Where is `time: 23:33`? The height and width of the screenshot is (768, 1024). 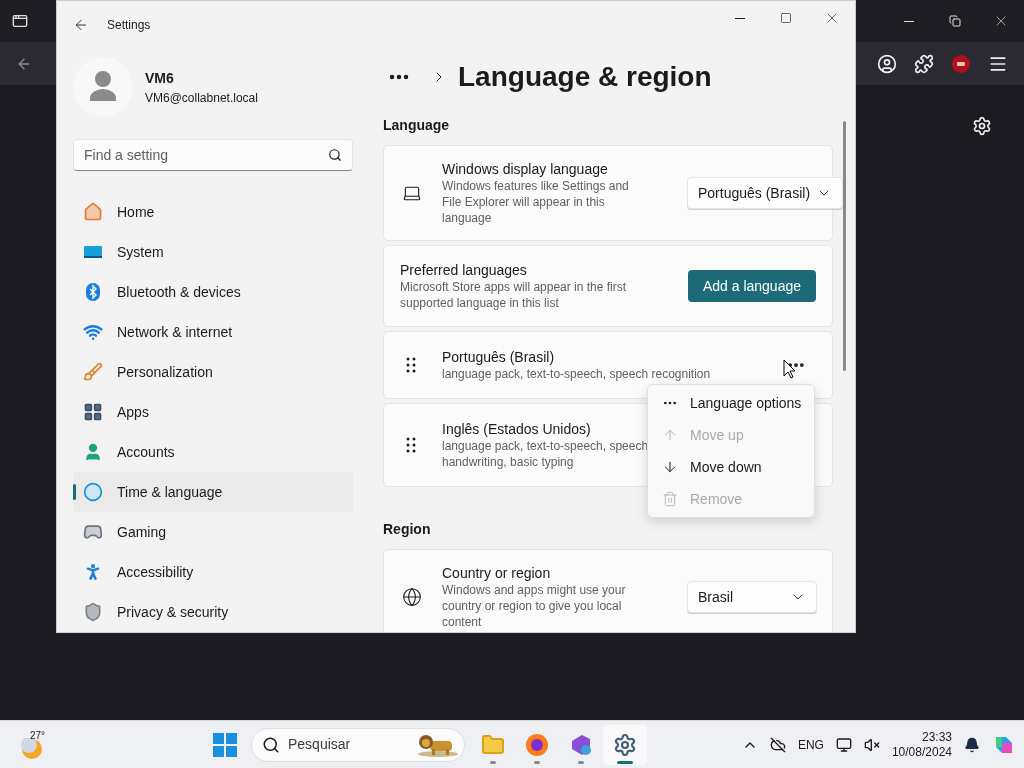
time: 23:33 is located at coordinates (936, 737).